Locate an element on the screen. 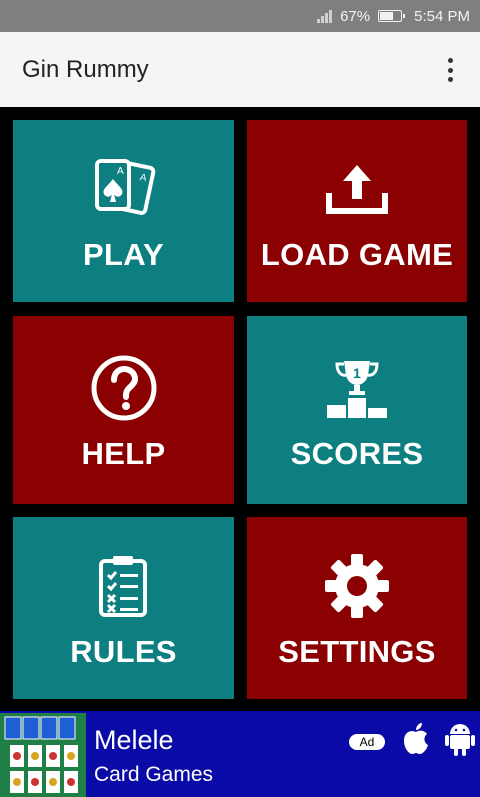 Image resolution: width=480 pixels, height=797 pixels. ad-banner: Melele Card Games Ad is located at coordinates (240, 754).